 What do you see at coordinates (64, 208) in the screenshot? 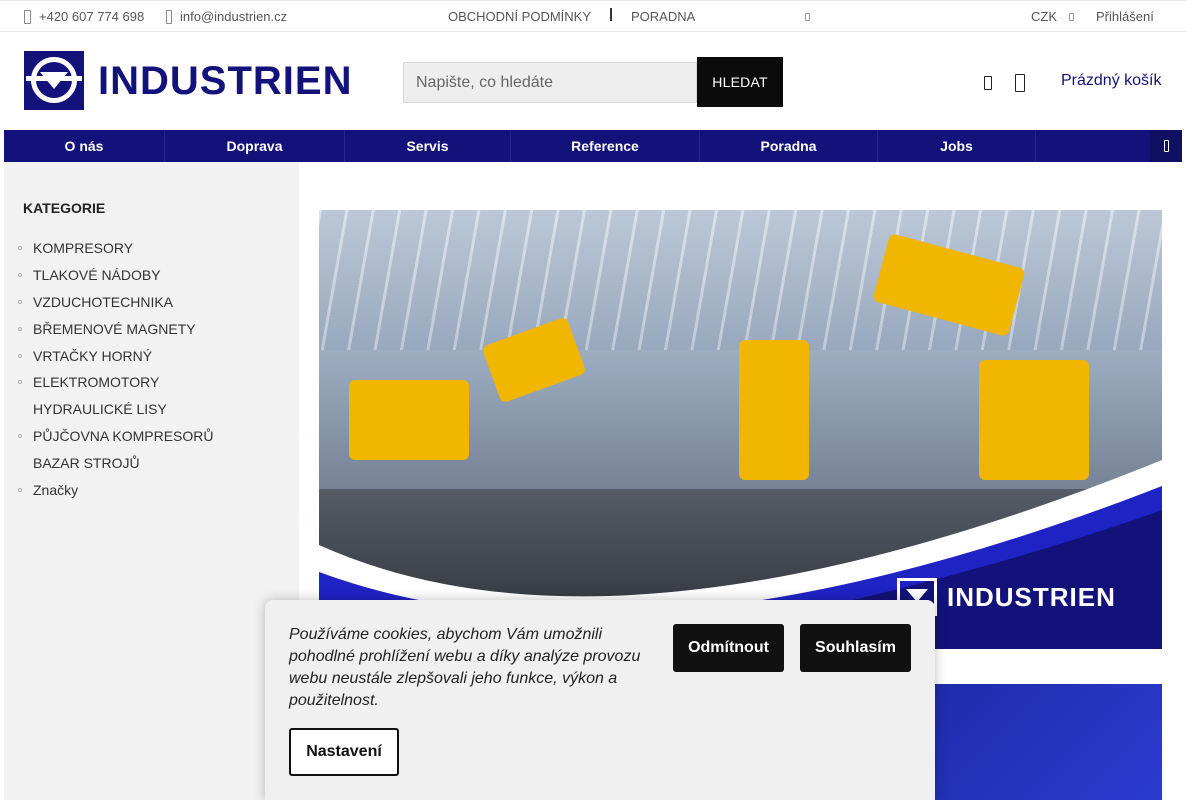
I see `sidebar-title: KATEGORIE` at bounding box center [64, 208].